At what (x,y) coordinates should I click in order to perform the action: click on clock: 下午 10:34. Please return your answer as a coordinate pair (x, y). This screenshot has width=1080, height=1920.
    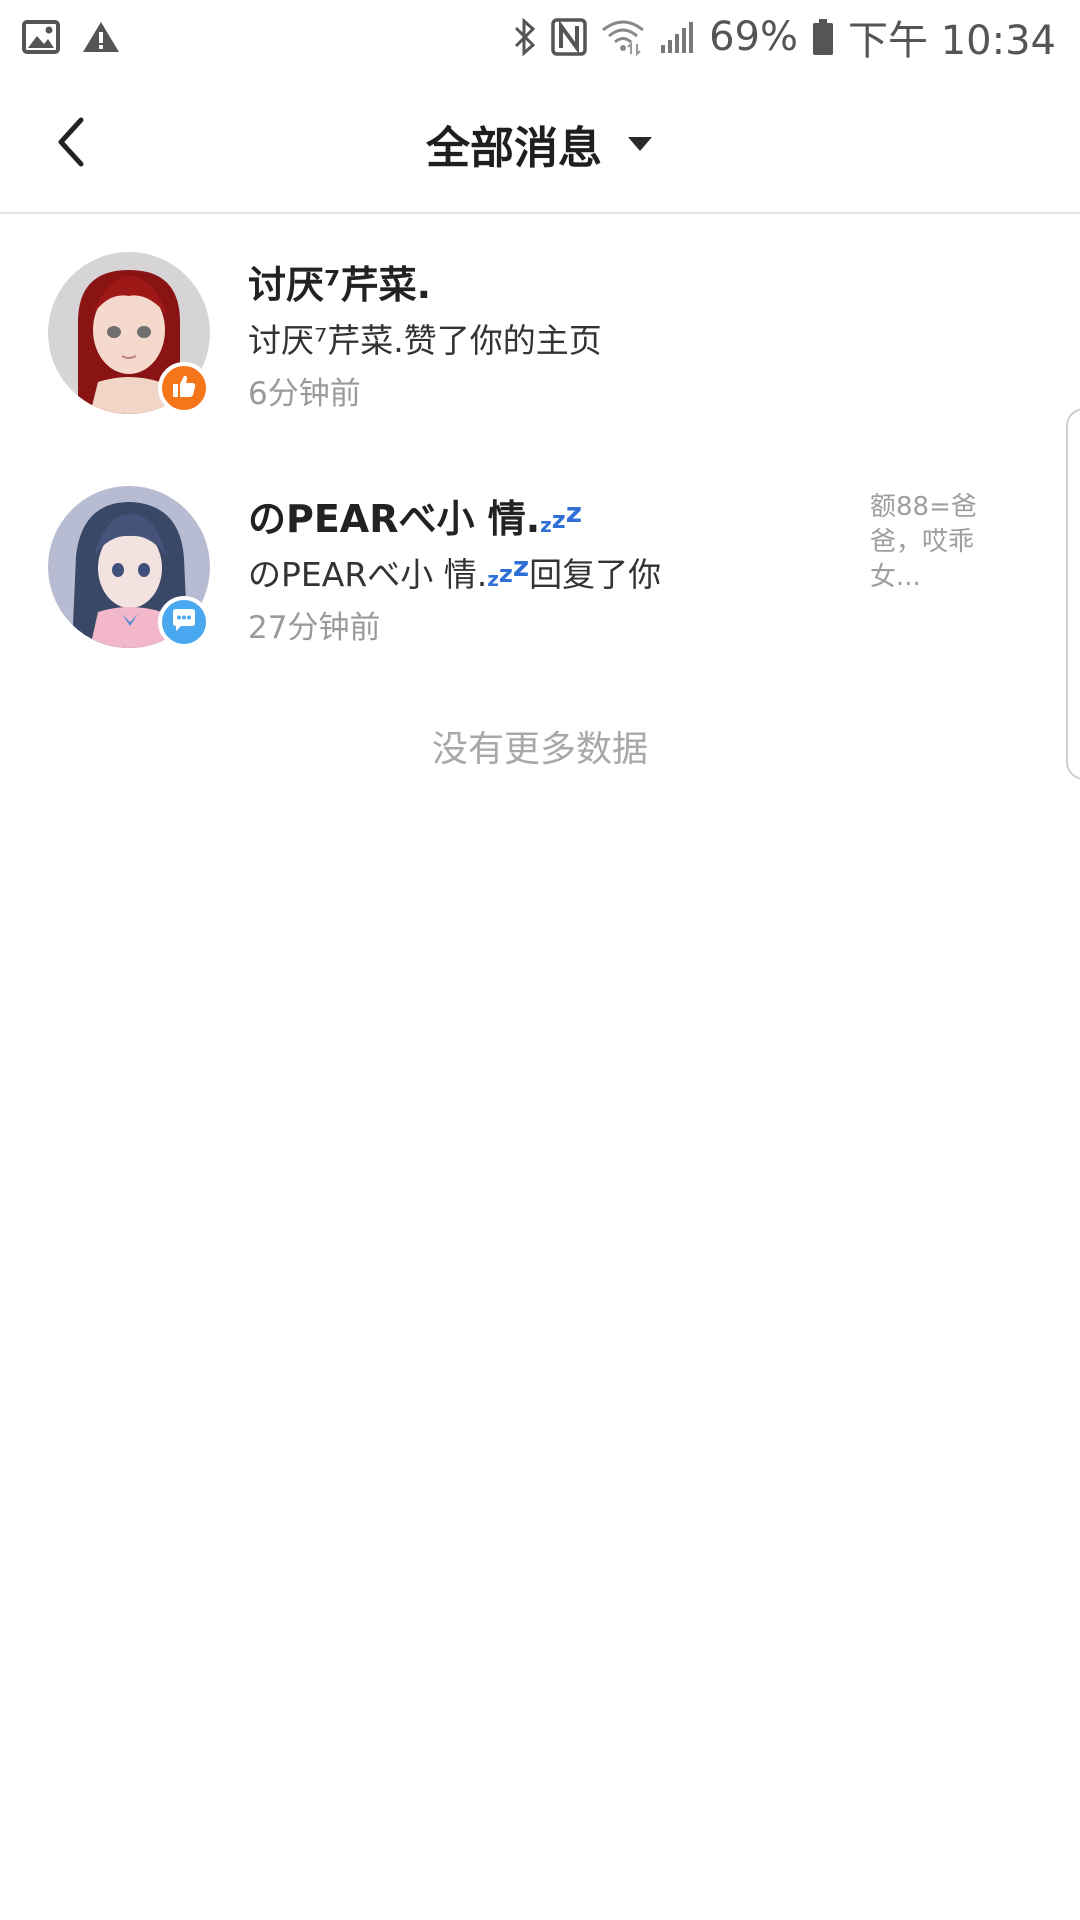
    Looking at the image, I should click on (952, 41).